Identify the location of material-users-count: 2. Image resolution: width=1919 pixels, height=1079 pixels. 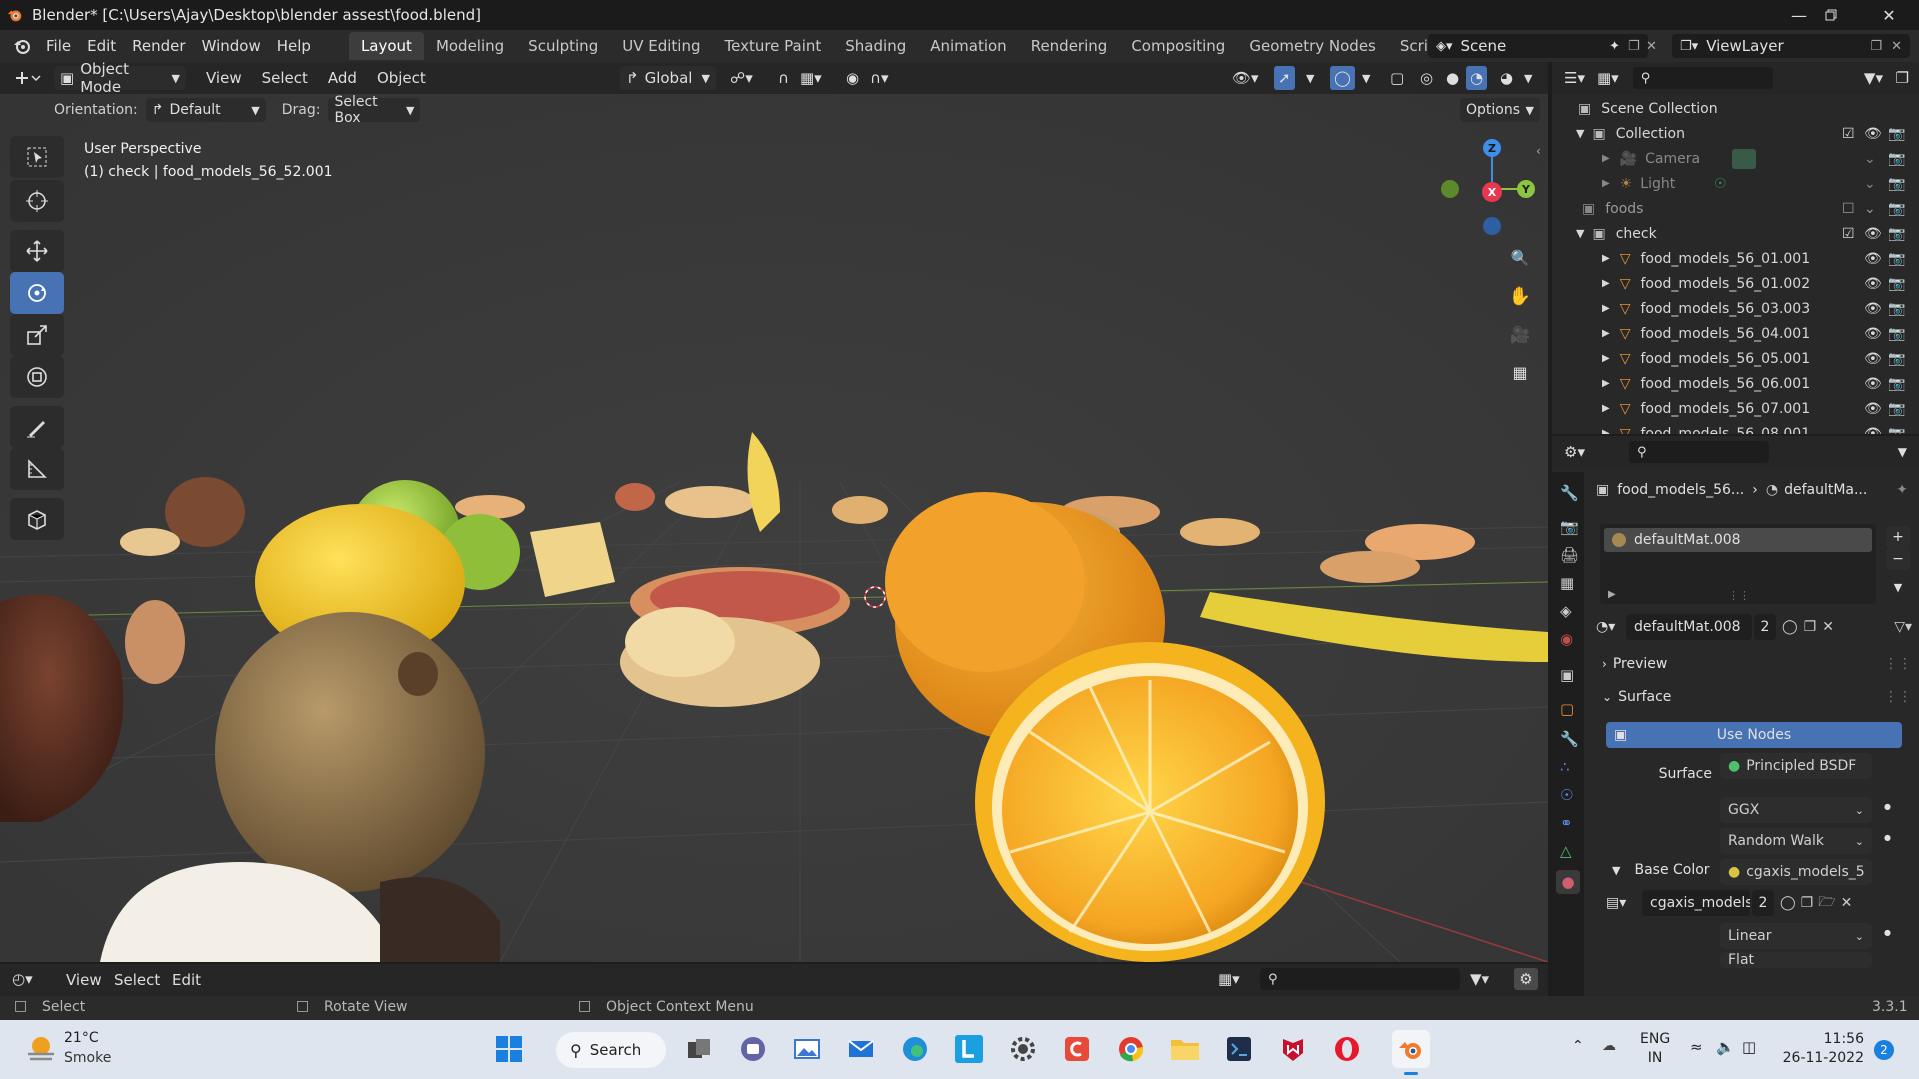
(1765, 627).